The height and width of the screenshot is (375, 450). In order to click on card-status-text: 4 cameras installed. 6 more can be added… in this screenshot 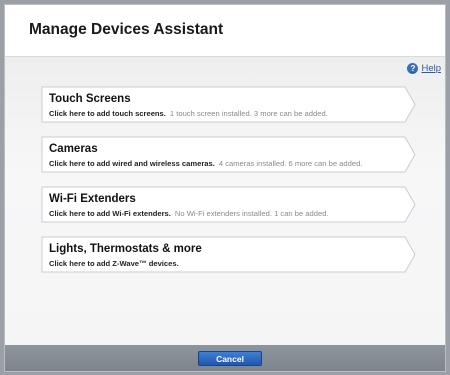, I will do `click(290, 163)`.